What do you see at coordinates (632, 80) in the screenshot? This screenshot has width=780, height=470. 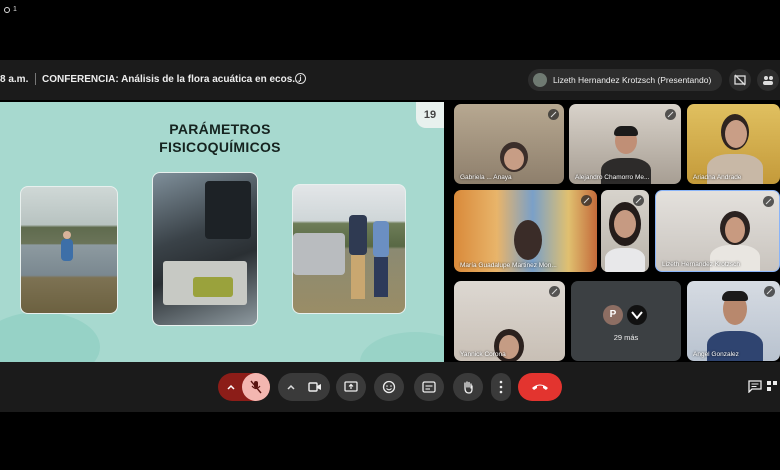 I see `presenter-label: Lizeth Hernandez Krotzsch (Presentando)` at bounding box center [632, 80].